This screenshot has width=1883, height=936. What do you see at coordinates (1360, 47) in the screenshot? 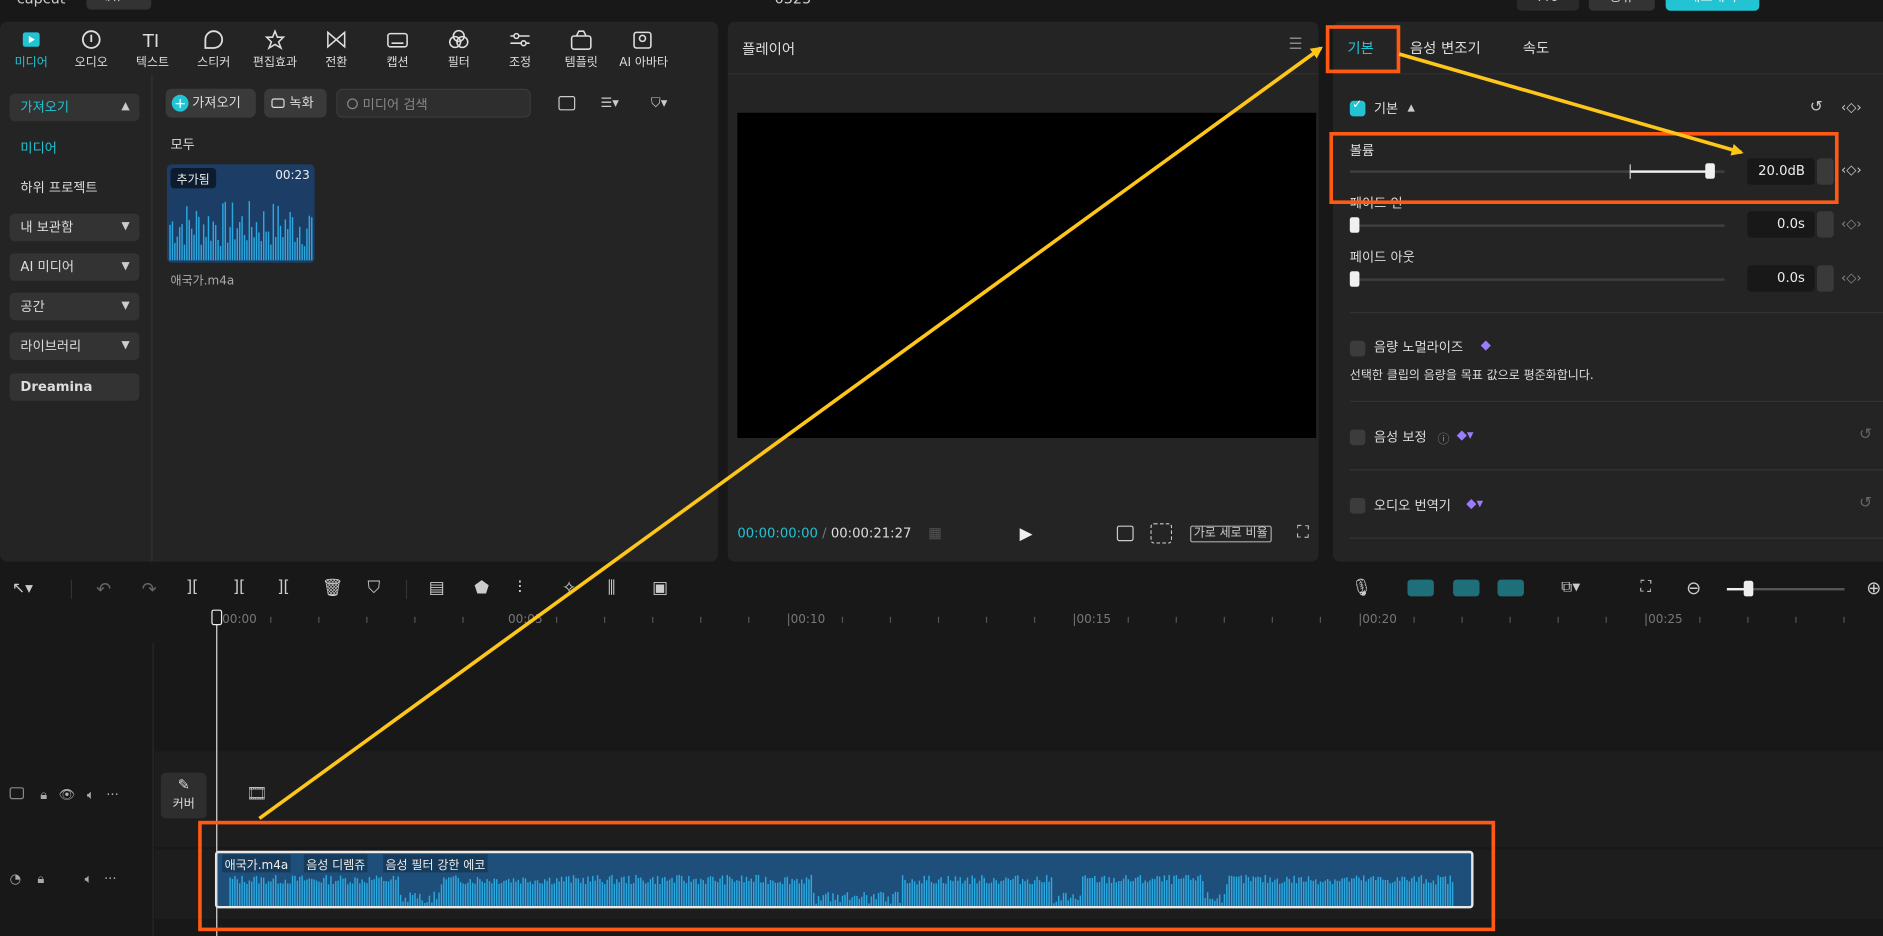
I see `tab-basic: 기본` at bounding box center [1360, 47].